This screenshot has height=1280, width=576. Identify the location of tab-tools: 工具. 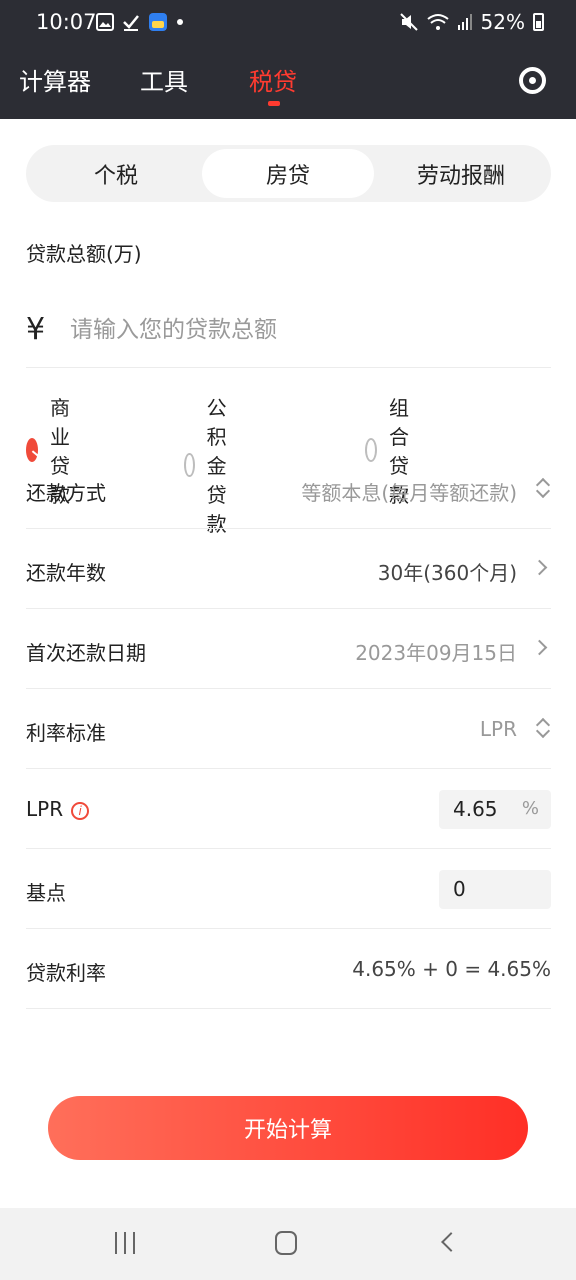
(164, 79).